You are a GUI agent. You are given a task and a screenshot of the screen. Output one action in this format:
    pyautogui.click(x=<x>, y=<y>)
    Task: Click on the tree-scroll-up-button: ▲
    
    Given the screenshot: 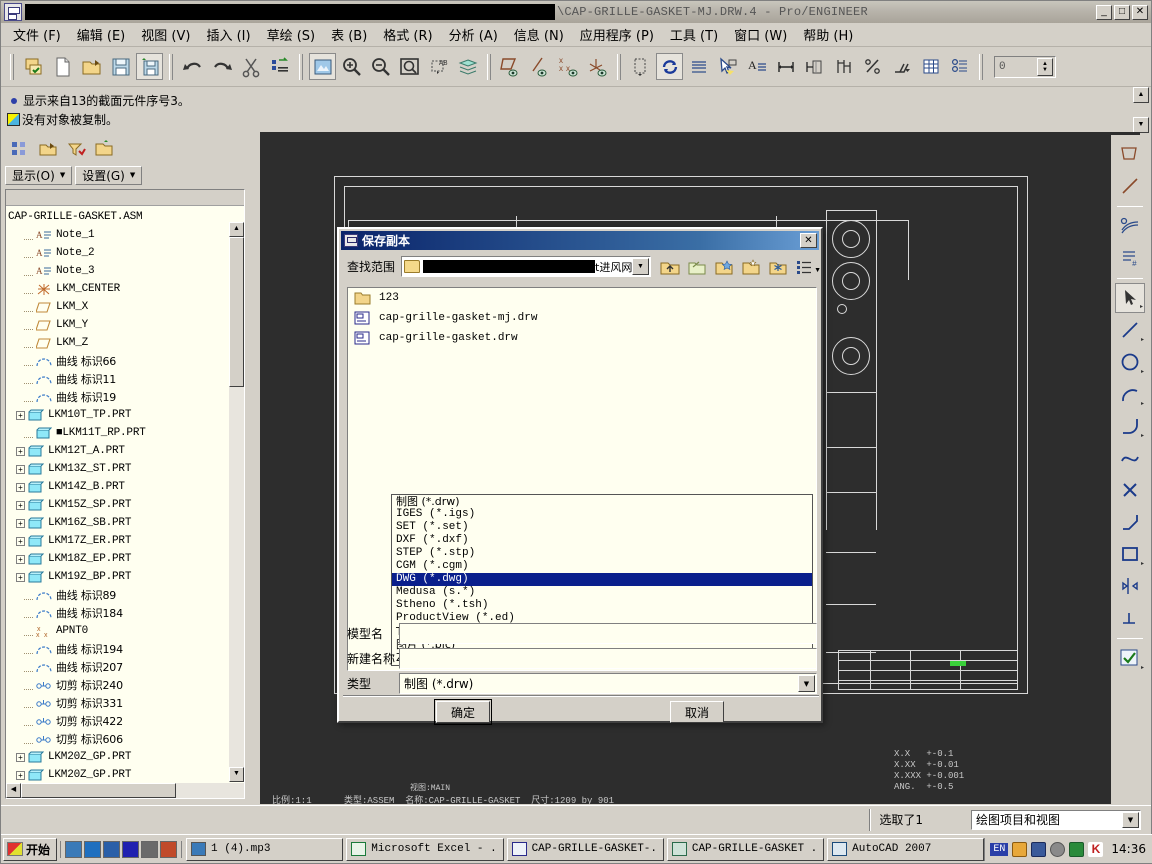 What is the action you would take?
    pyautogui.click(x=236, y=229)
    